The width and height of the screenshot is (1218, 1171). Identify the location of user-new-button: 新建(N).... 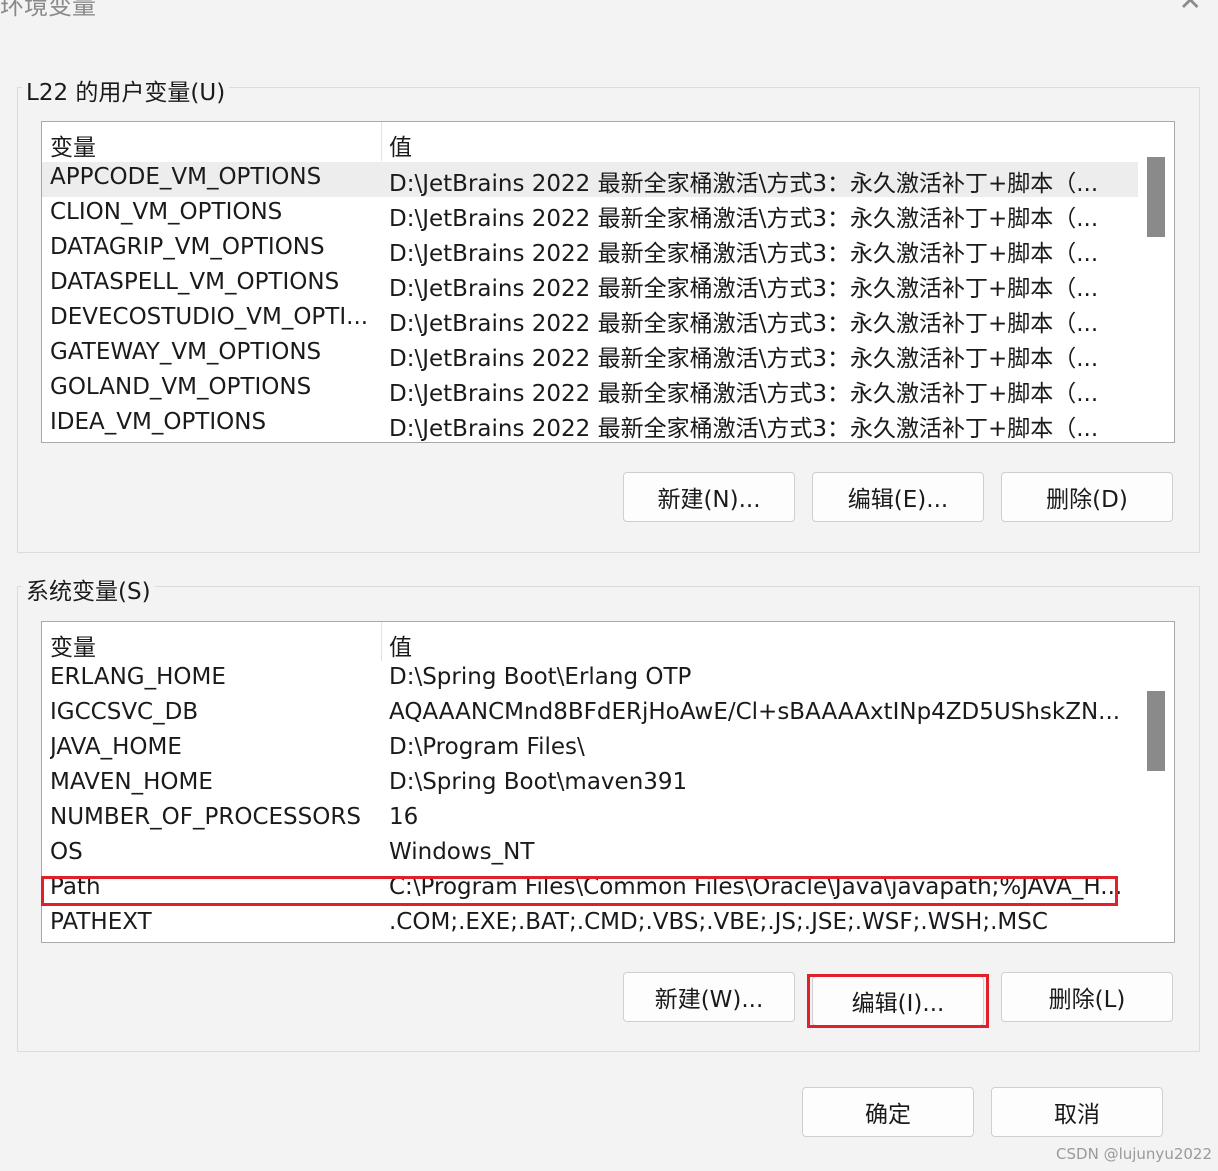
(709, 497).